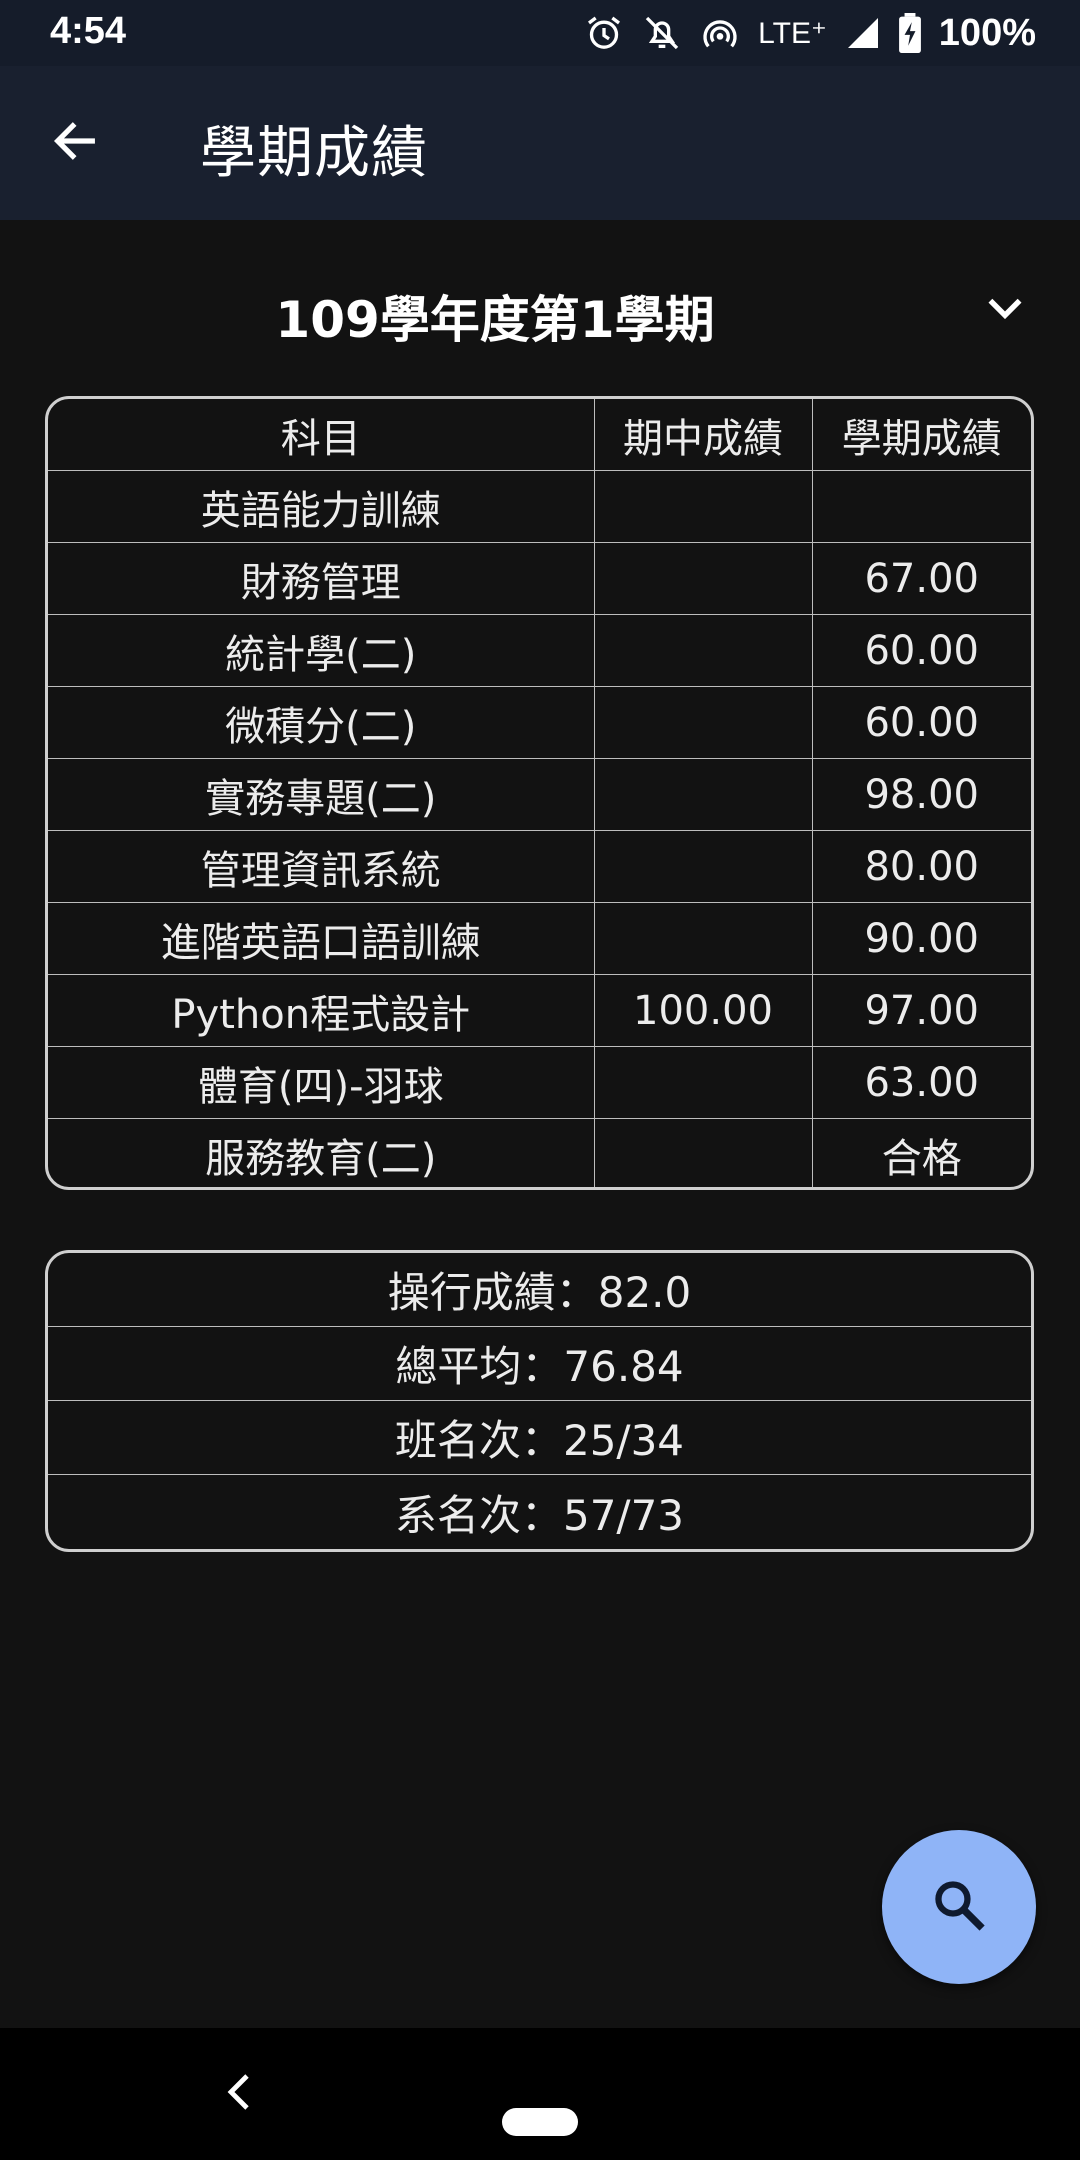 The image size is (1080, 2160). I want to click on table-row: 財務管理 67.00, so click(539, 578).